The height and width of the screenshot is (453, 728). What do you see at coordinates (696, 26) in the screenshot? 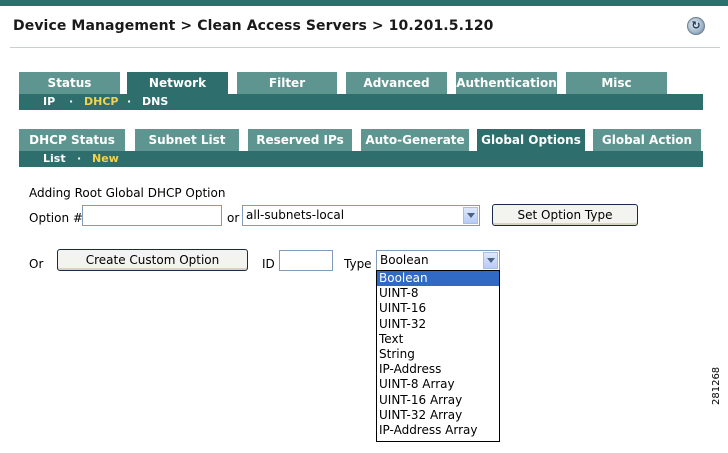
I see `help-icon: ↻` at bounding box center [696, 26].